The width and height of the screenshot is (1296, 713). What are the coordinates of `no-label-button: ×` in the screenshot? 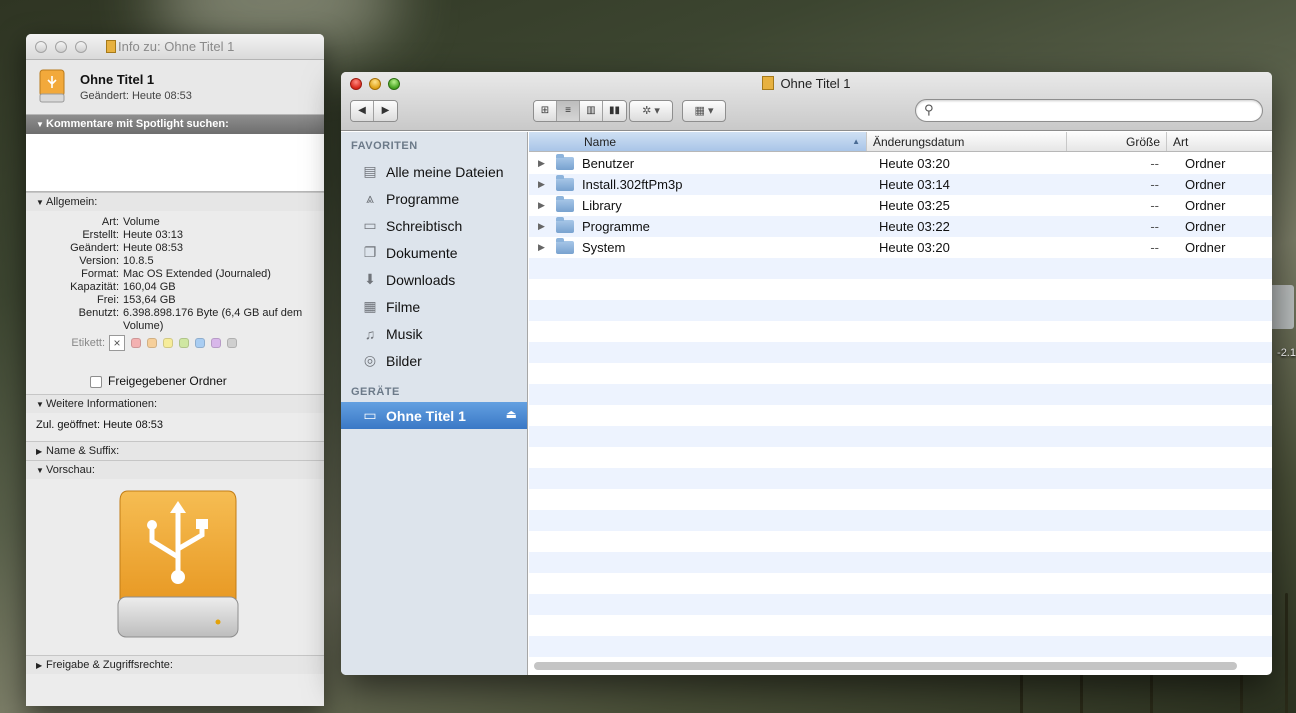 It's located at (117, 343).